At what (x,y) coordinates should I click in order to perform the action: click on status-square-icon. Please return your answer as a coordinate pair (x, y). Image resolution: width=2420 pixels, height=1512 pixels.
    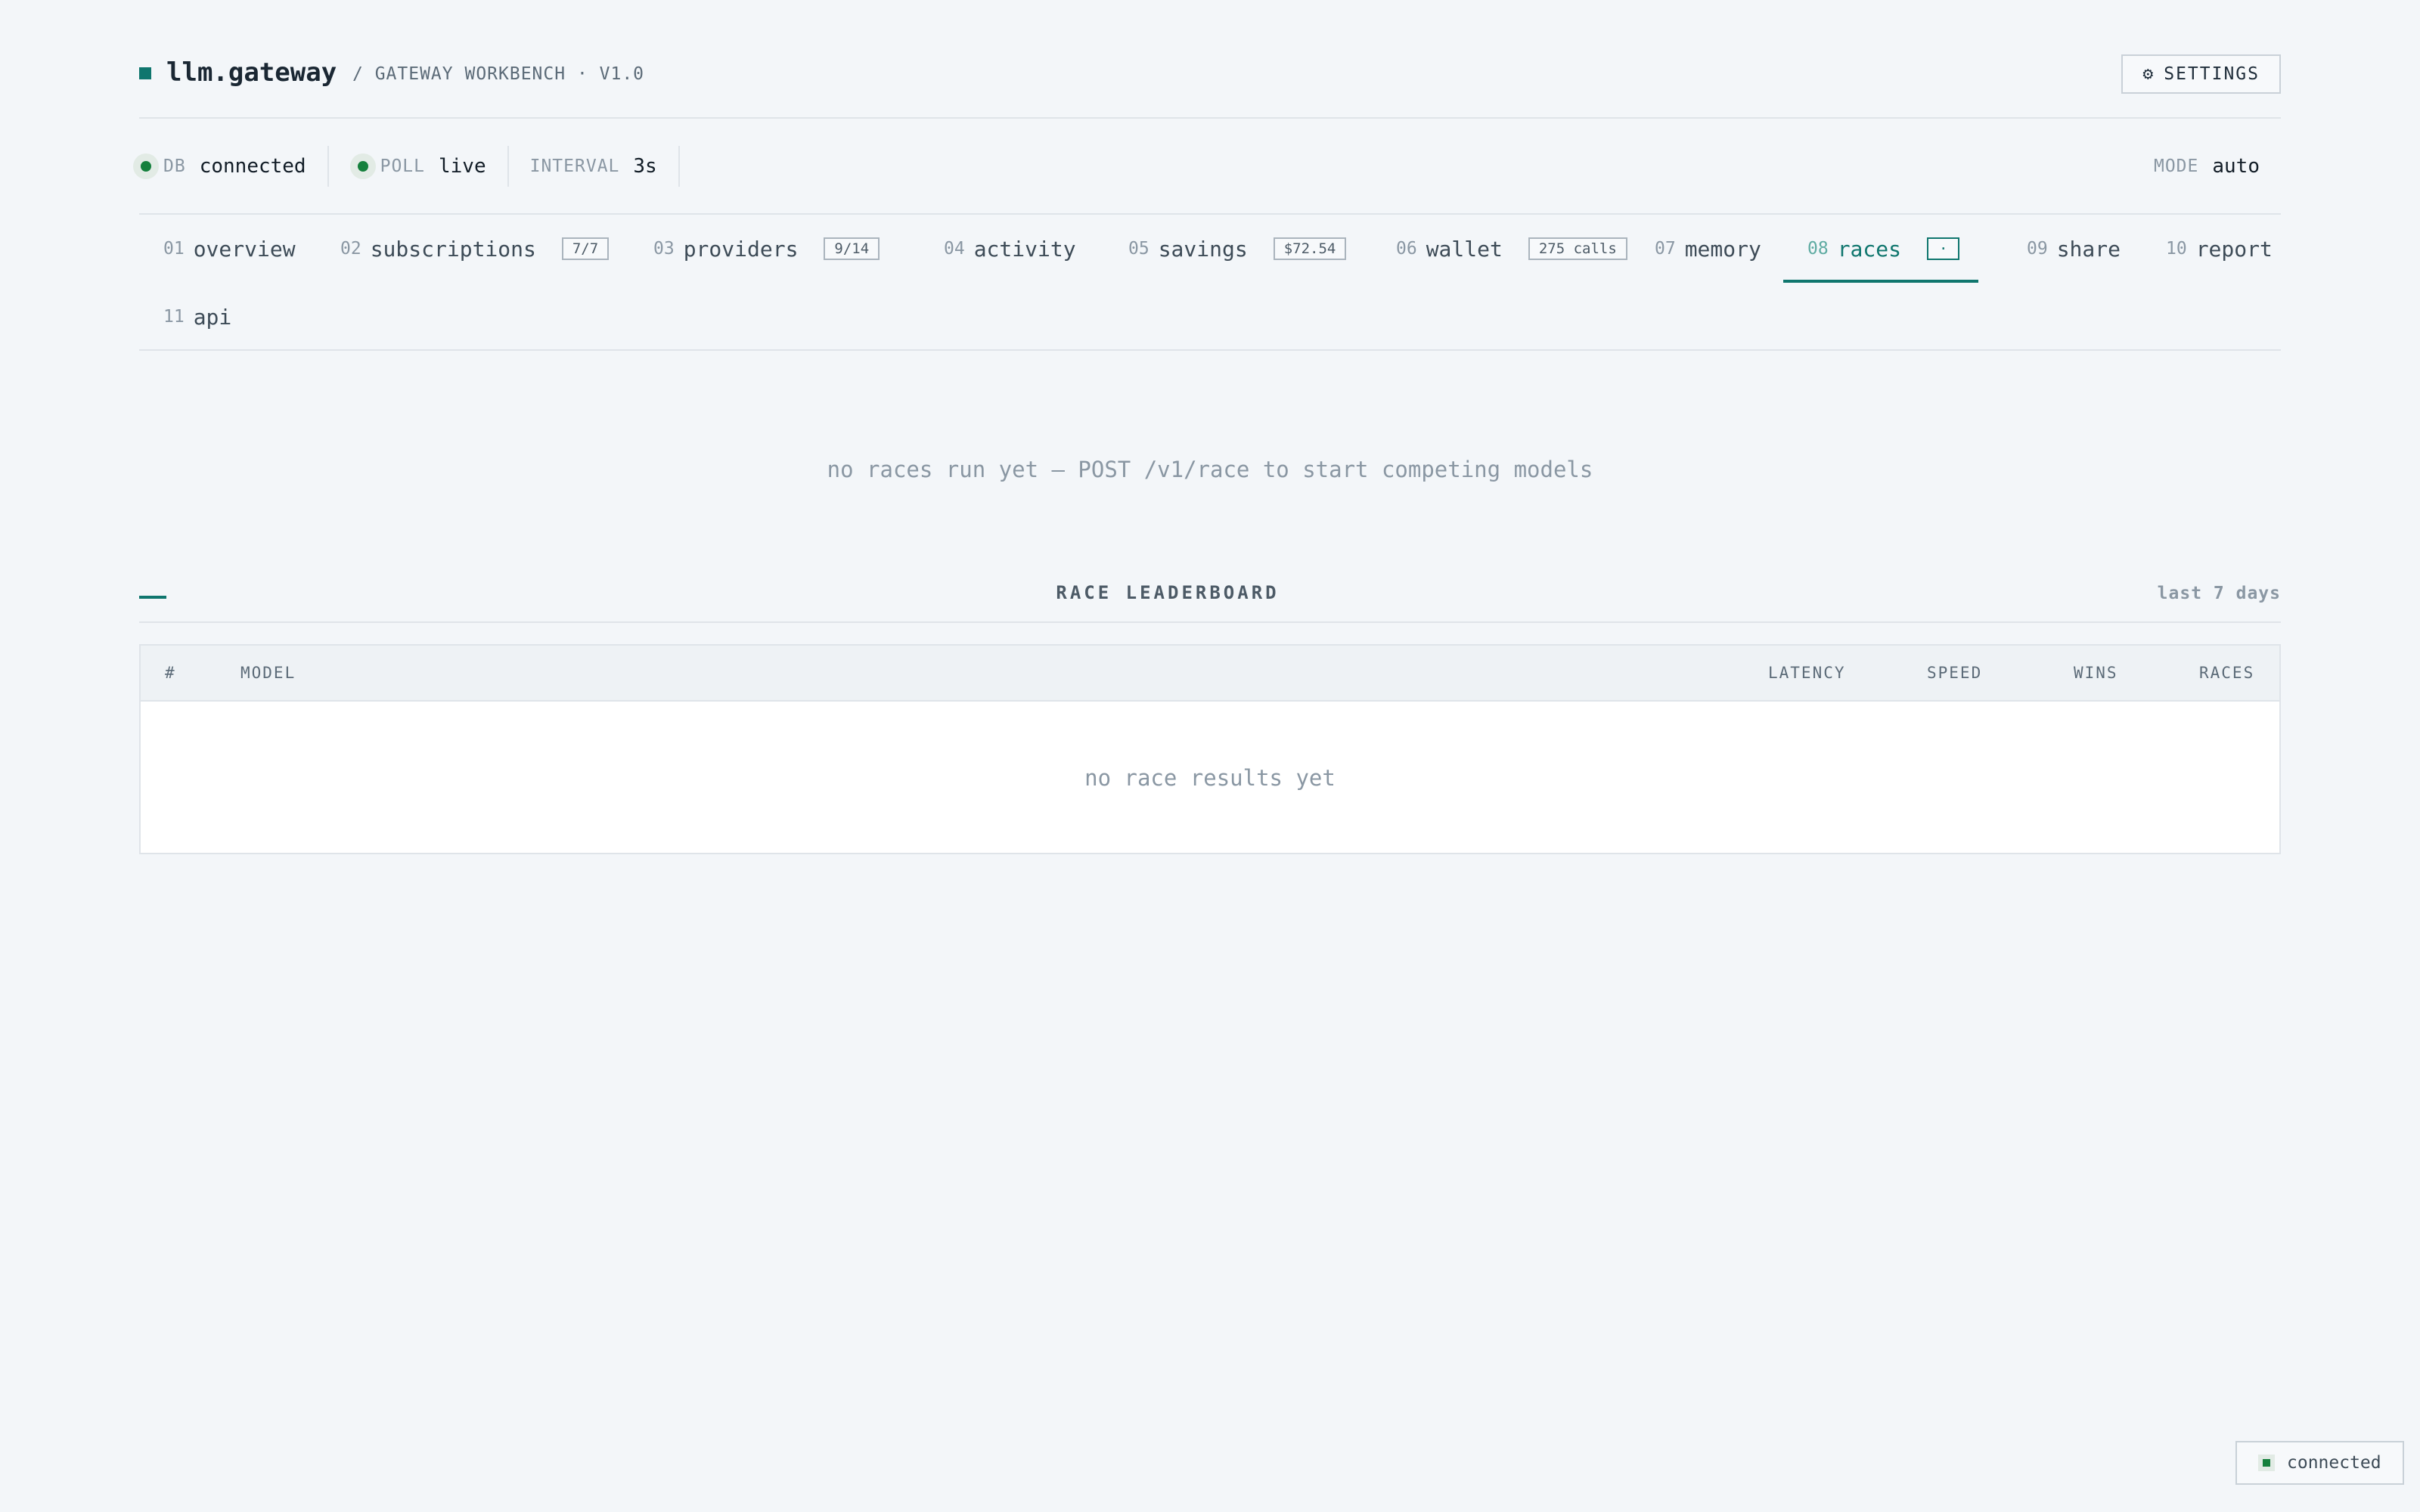
    Looking at the image, I should click on (2266, 1463).